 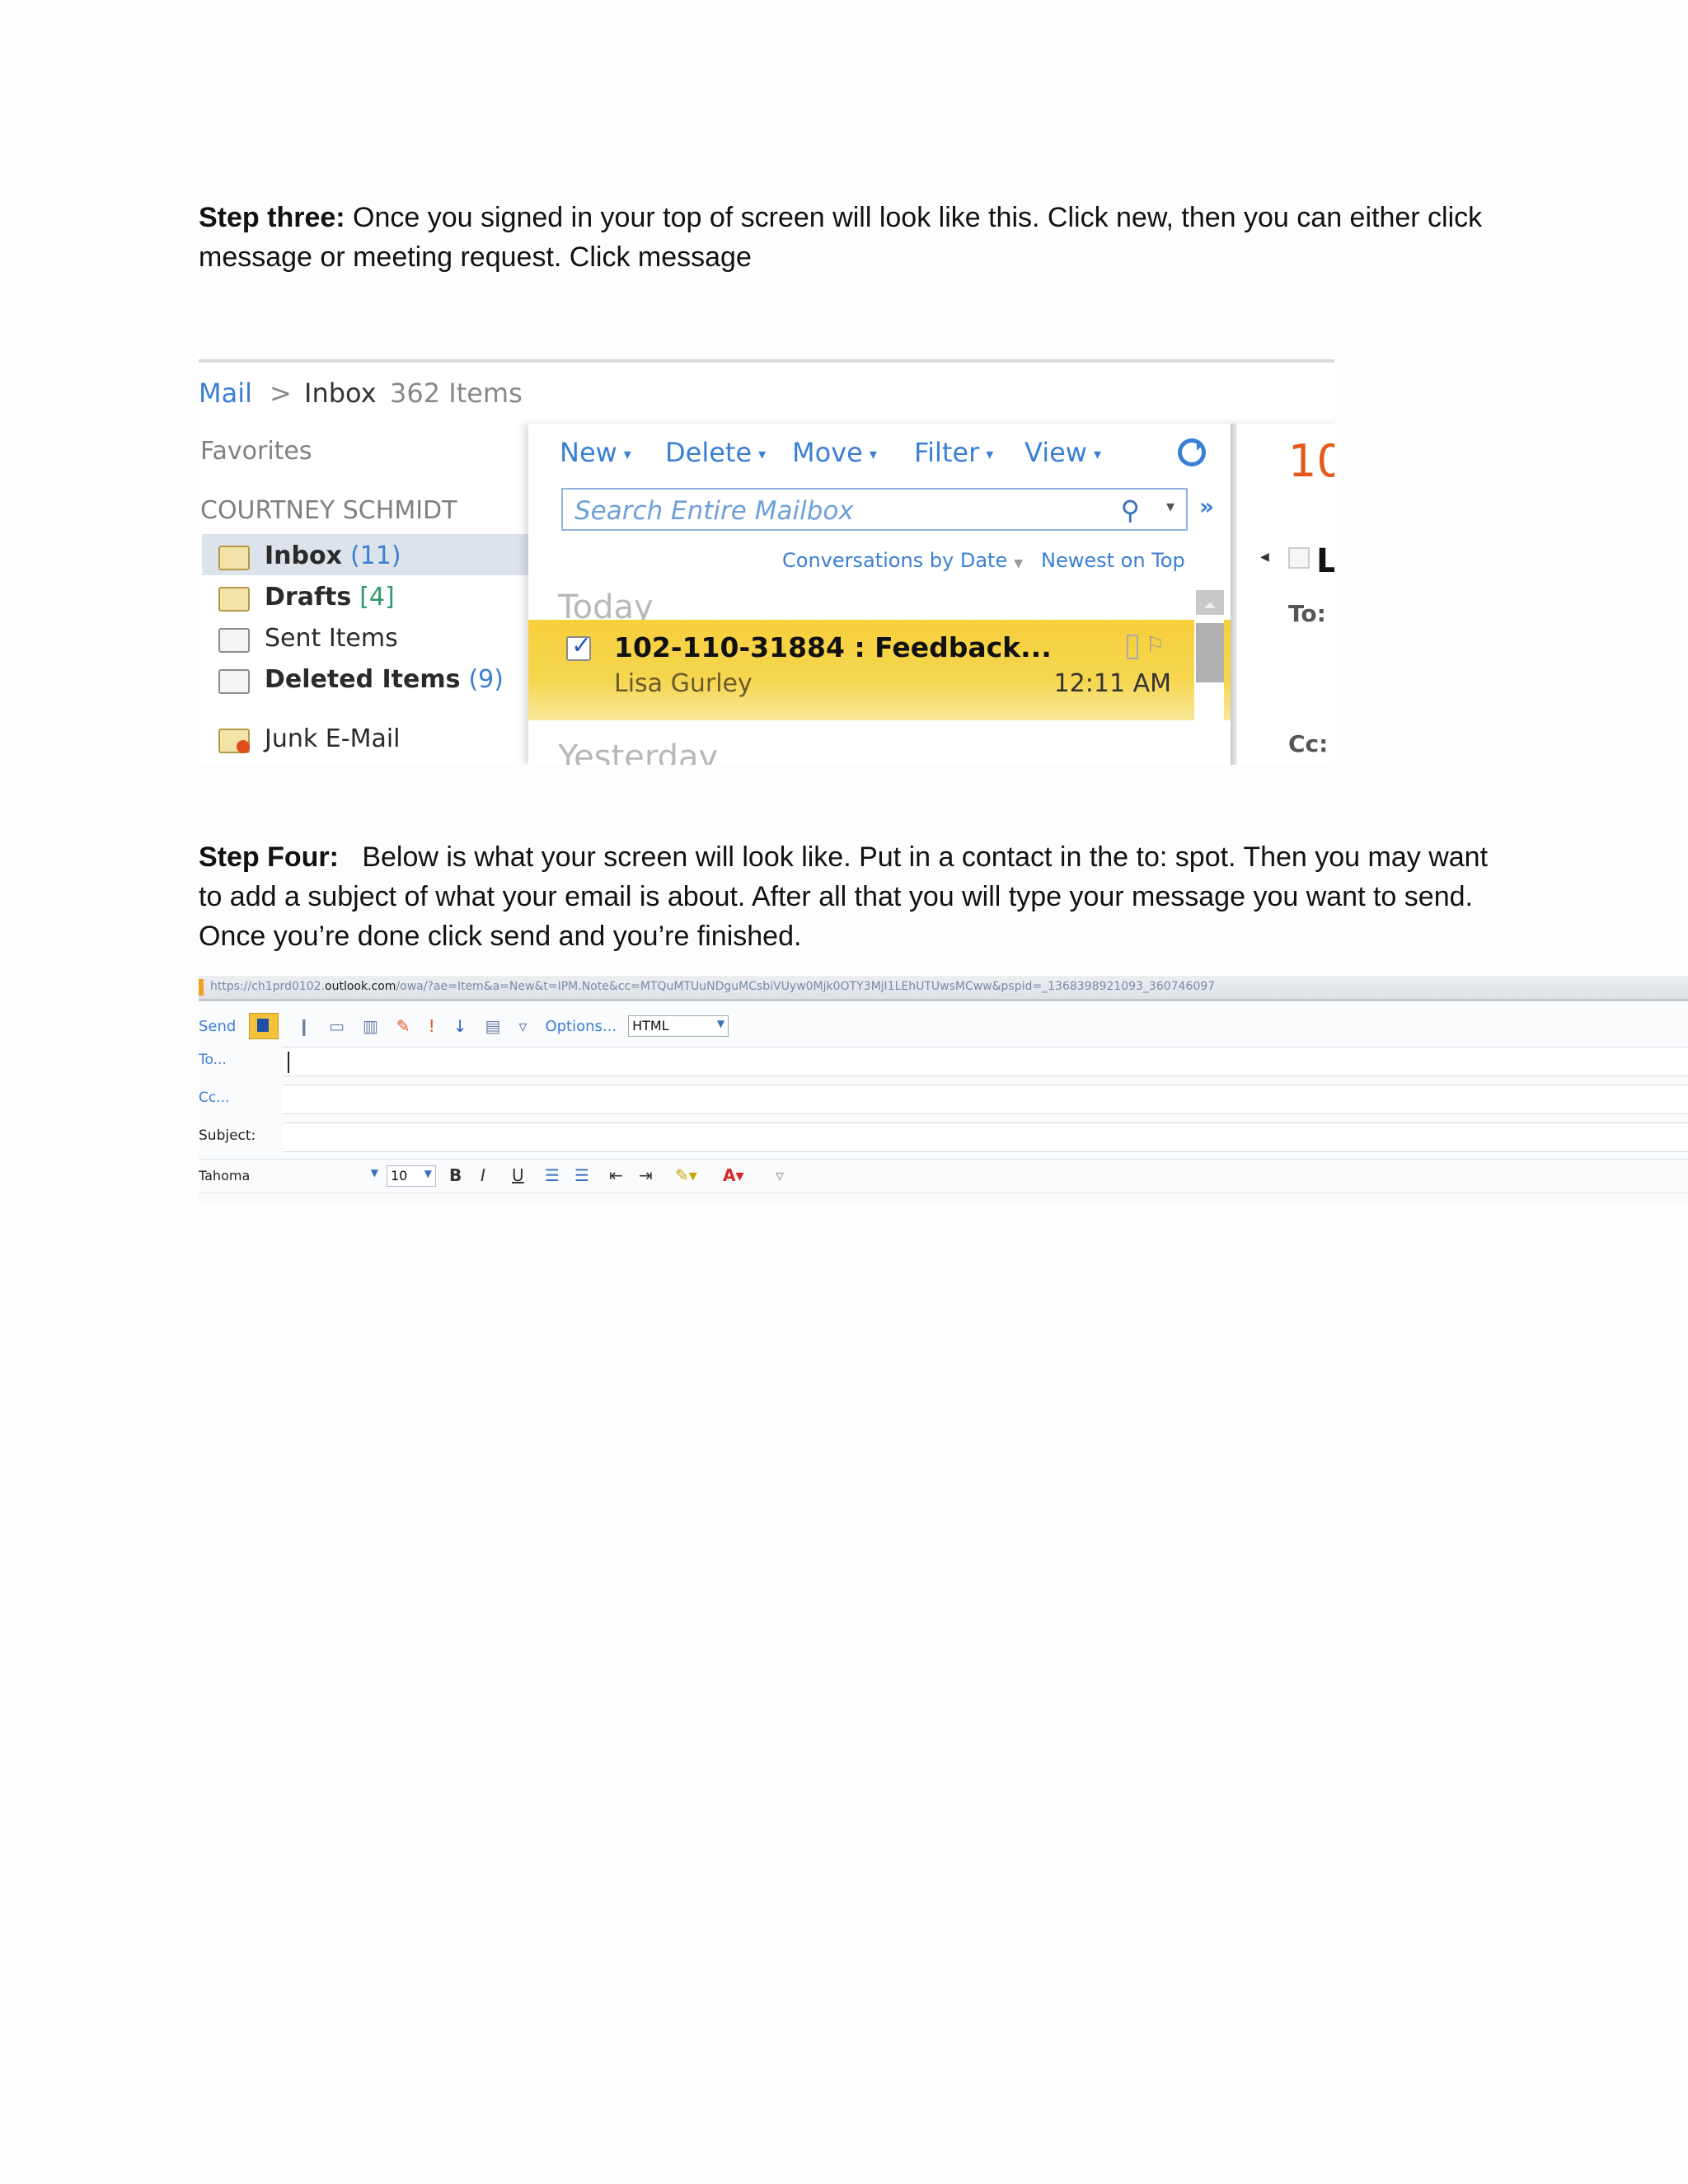 I want to click on bullets-icon: ☰, so click(x=552, y=1175).